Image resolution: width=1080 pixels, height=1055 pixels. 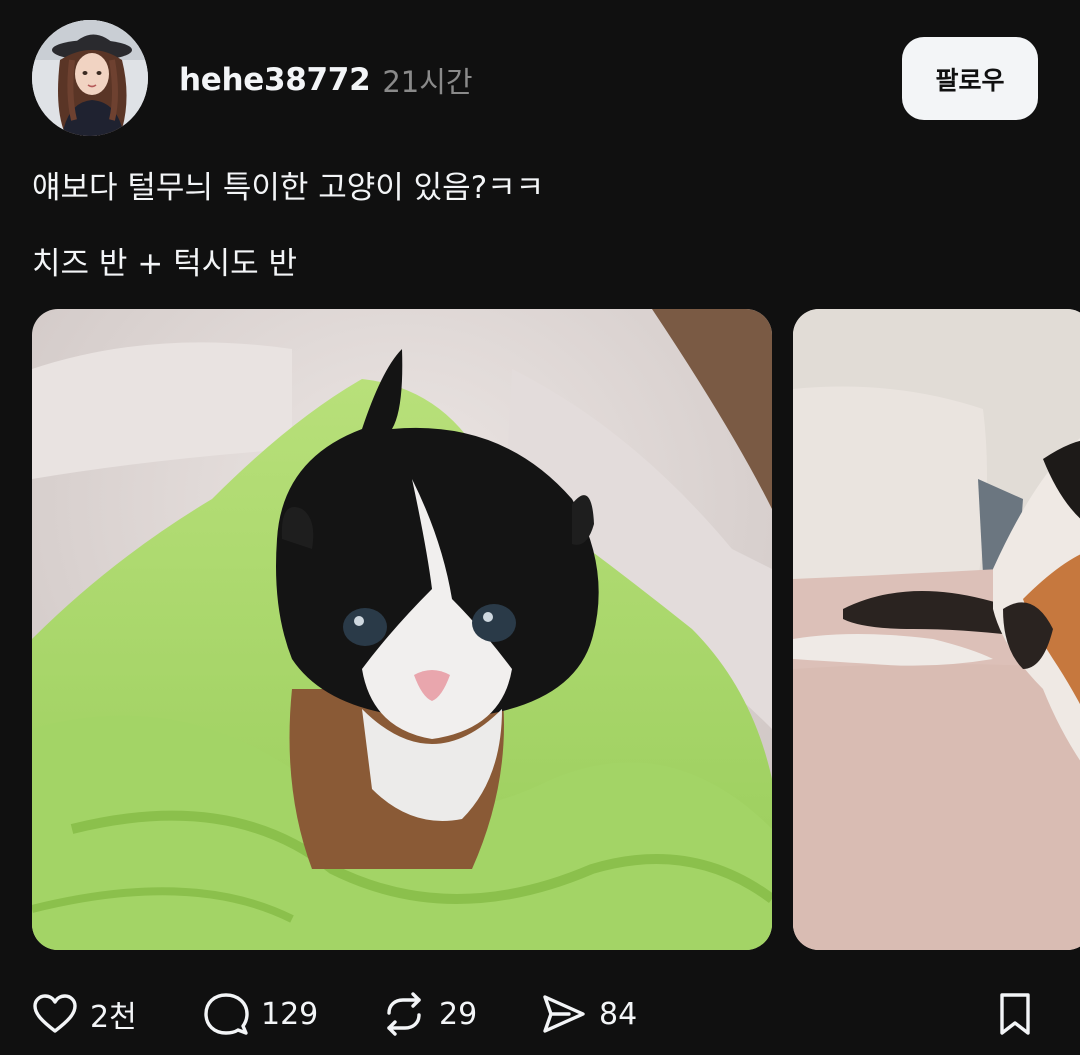 I want to click on repost-count: 29, so click(x=458, y=1014).